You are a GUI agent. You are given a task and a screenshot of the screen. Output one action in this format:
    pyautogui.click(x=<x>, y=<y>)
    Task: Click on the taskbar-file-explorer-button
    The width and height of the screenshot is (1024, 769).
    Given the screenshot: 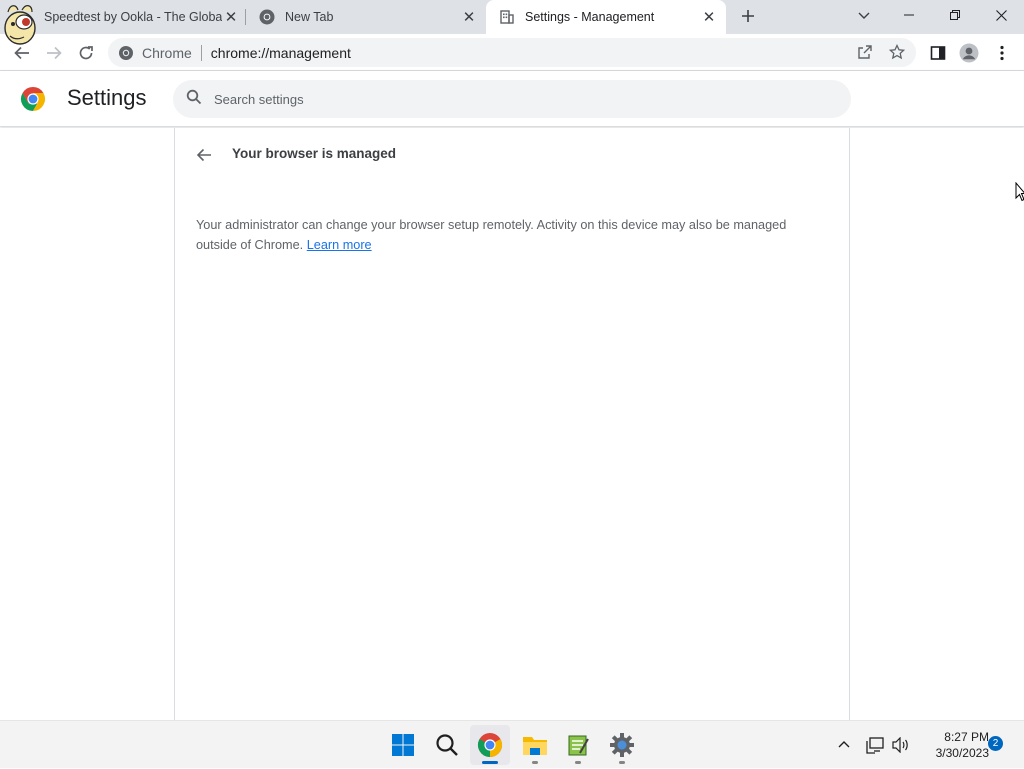 What is the action you would take?
    pyautogui.click(x=535, y=745)
    